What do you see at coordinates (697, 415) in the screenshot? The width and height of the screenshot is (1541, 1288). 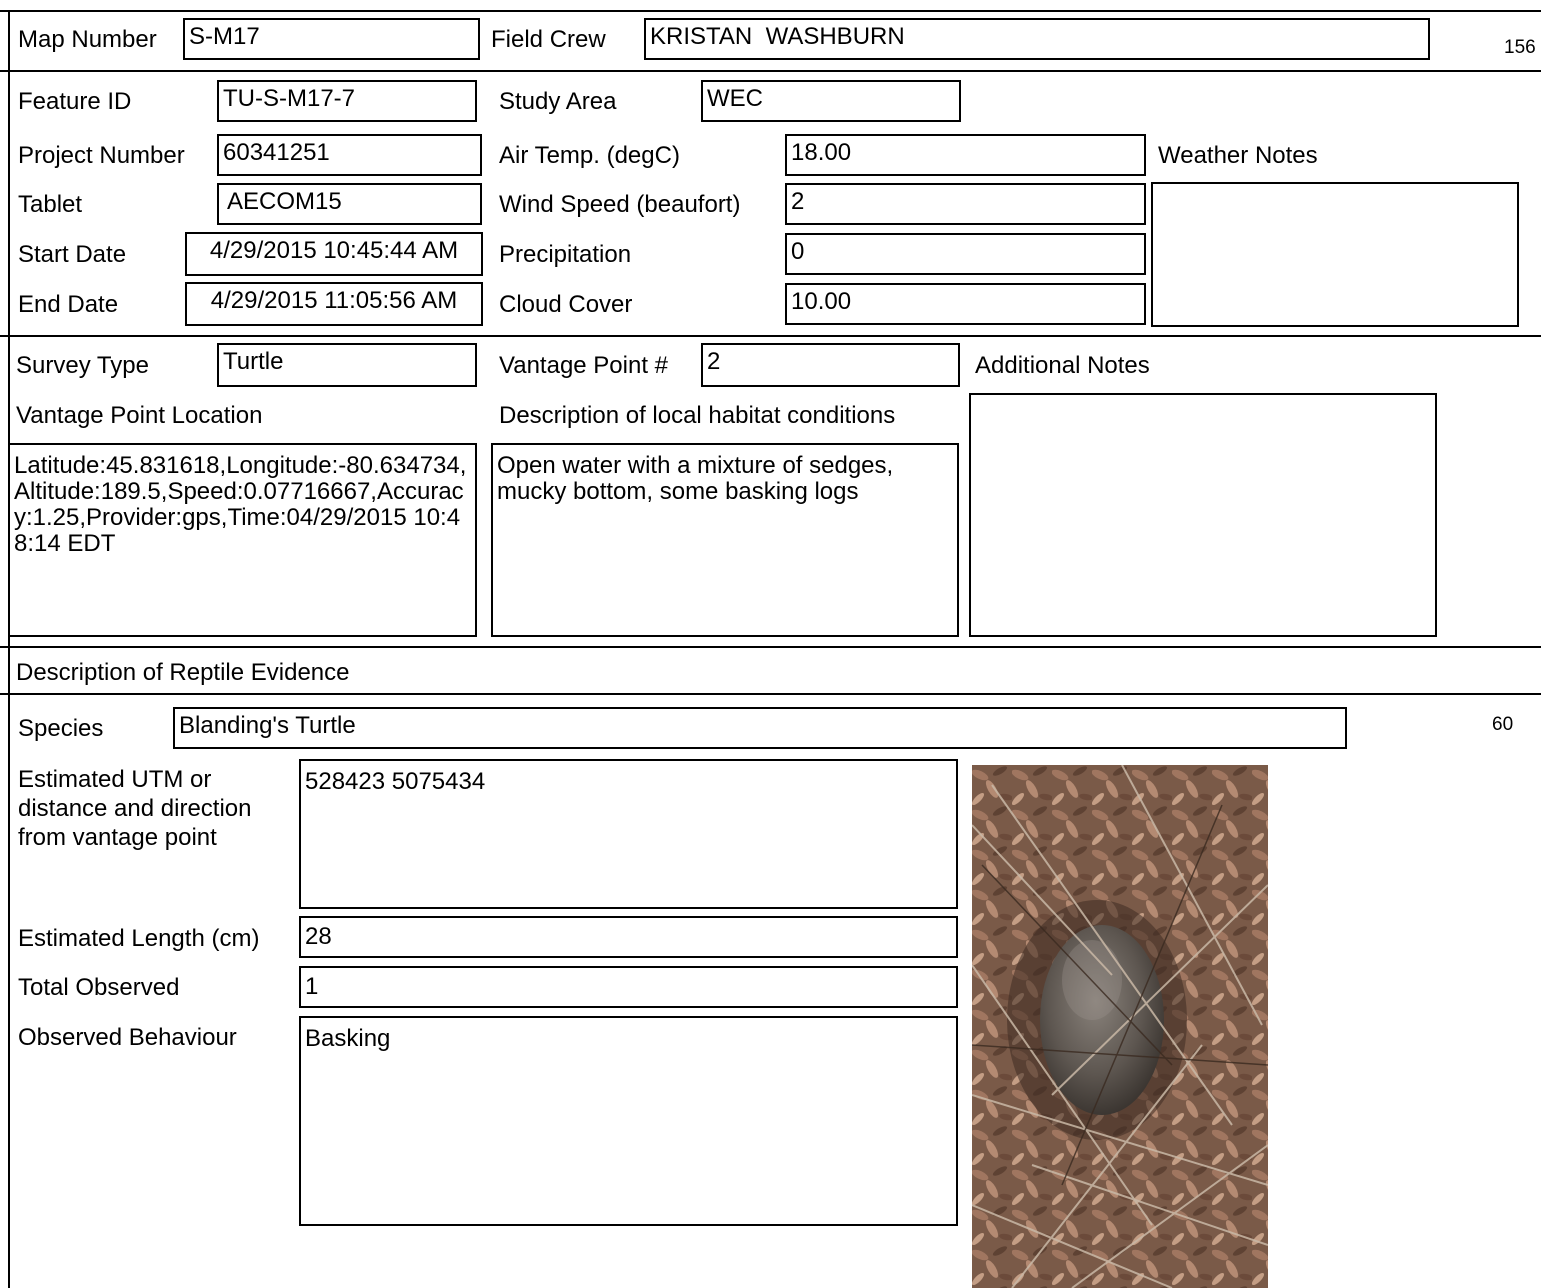 I see `habitat-label: Description of local habitat conditions` at bounding box center [697, 415].